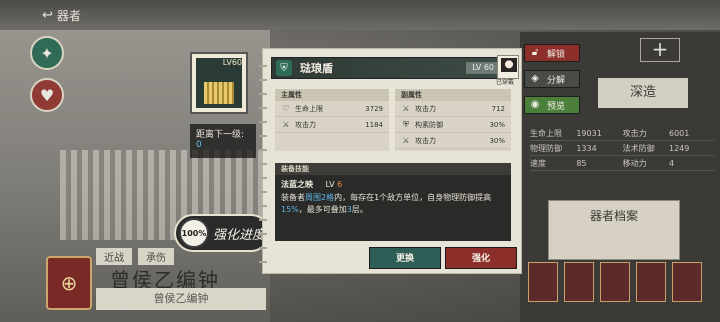  I want to click on strengthen-button: 强化, so click(481, 258).